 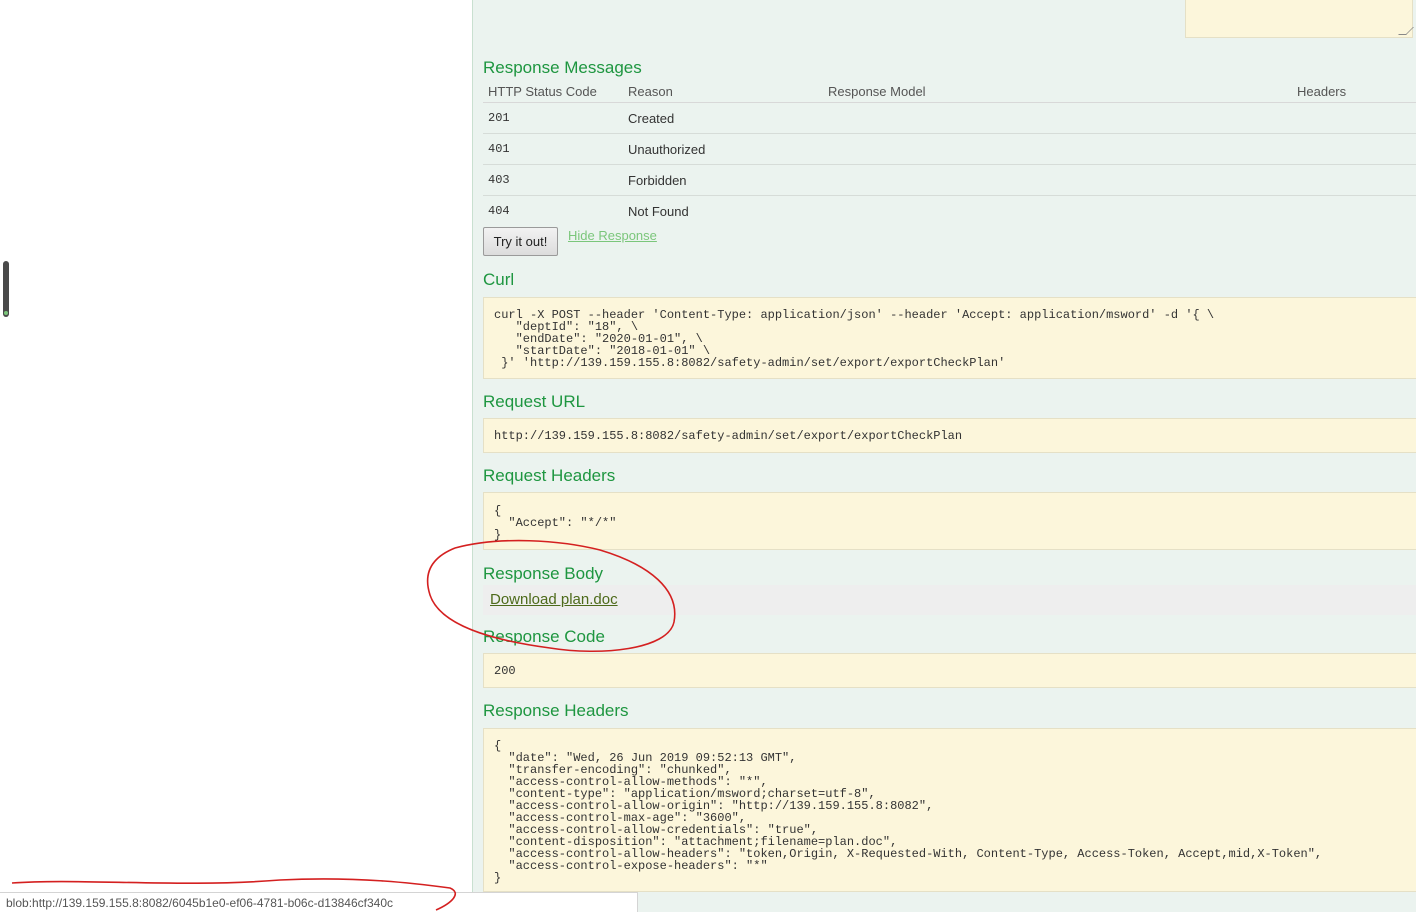 I want to click on reason-cell: Forbidden, so click(x=723, y=180).